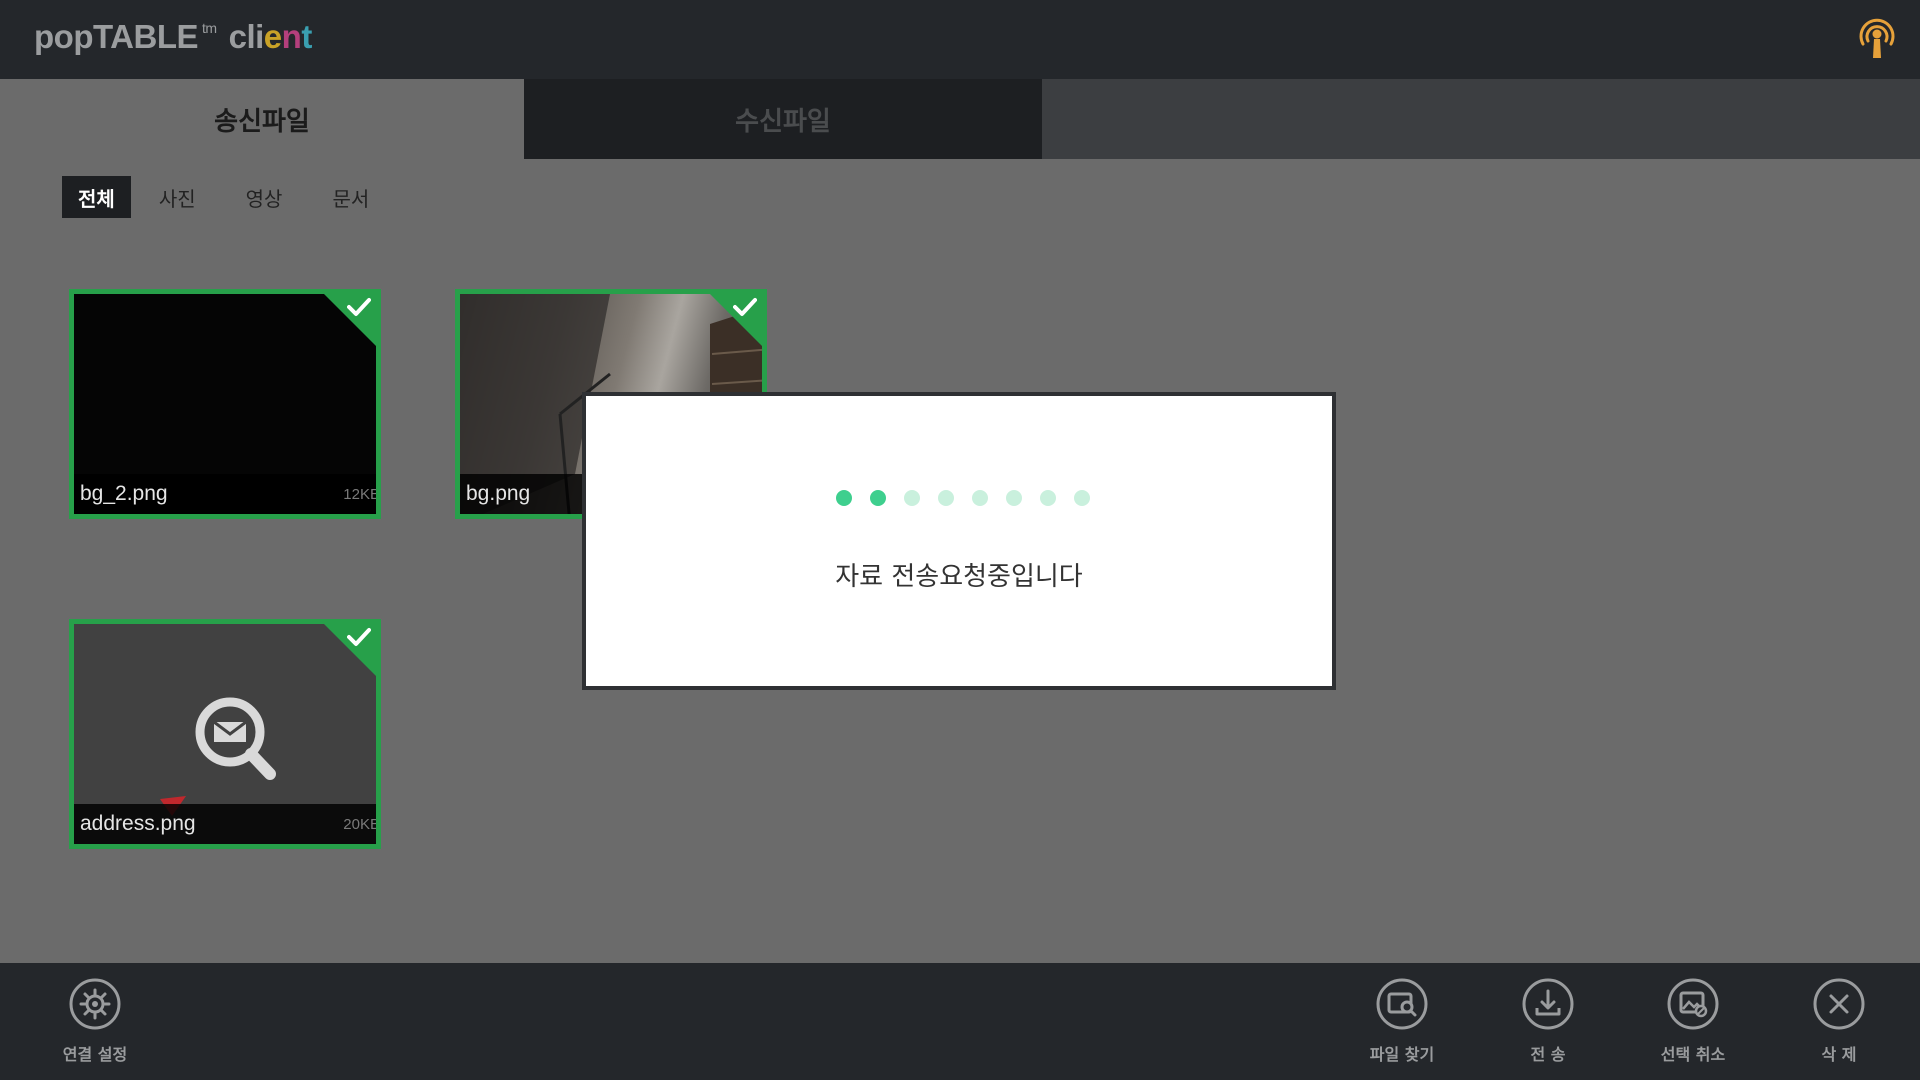 This screenshot has height=1080, width=1920. Describe the element at coordinates (138, 823) in the screenshot. I see `file-name: address.png` at that location.